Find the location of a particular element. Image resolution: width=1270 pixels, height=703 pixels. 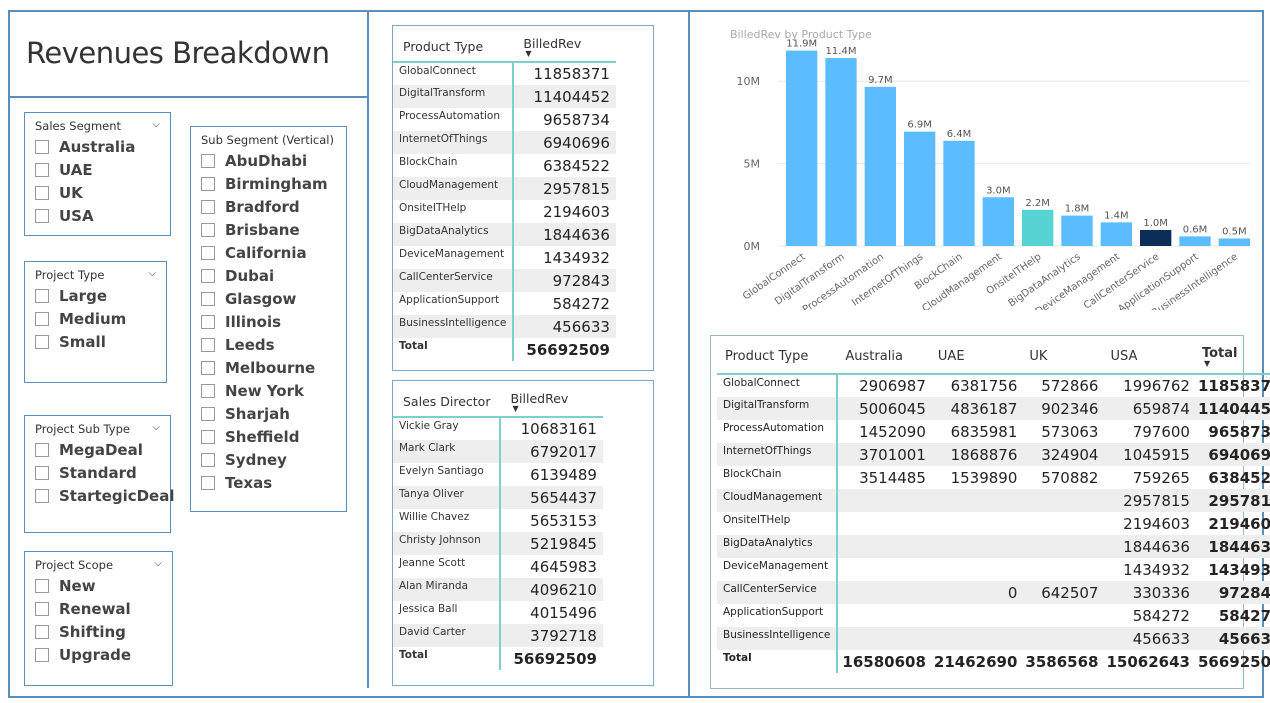

slicer-option: Illinois is located at coordinates (268, 321).